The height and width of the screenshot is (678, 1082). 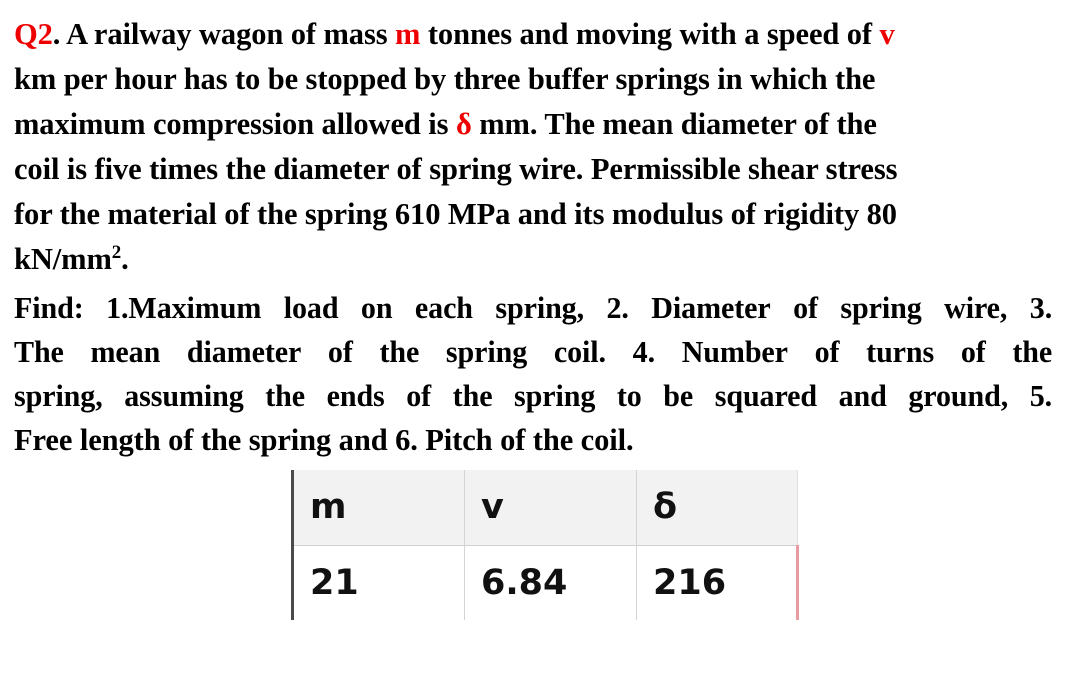 I want to click on given-values-table-wrap: m v δ 21 6.84 216, so click(x=545, y=545).